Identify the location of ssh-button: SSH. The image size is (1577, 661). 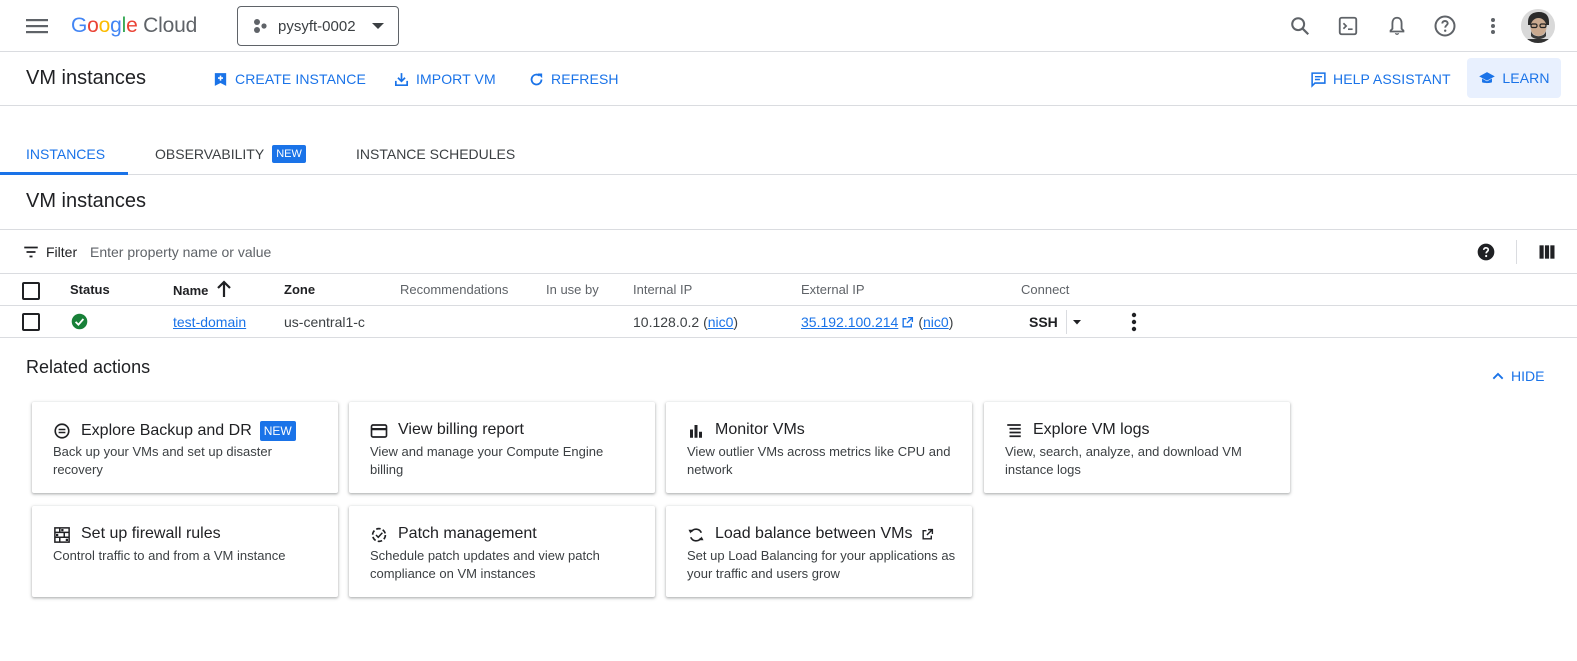
(1043, 322).